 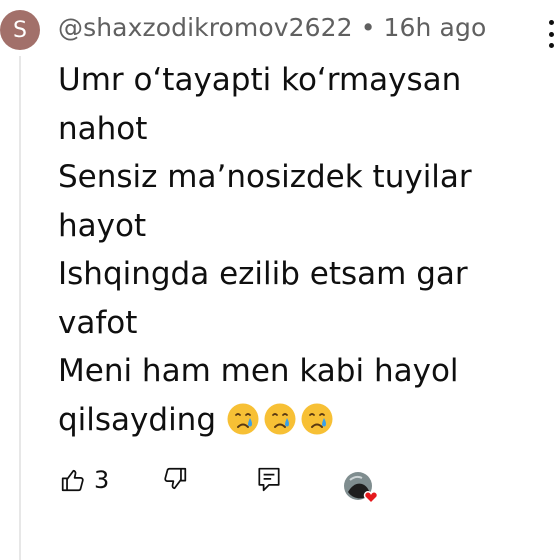 I want to click on like-count: 3, so click(x=102, y=480).